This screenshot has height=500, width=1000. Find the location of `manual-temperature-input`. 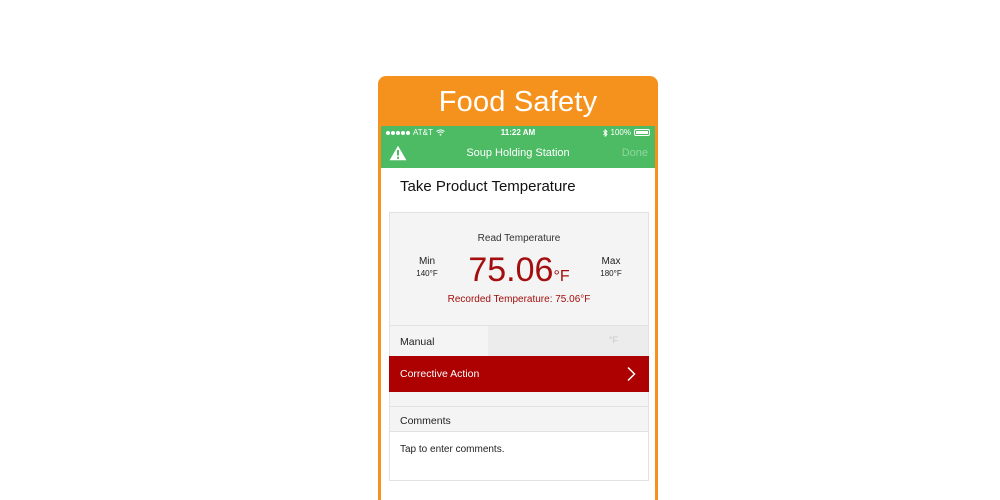

manual-temperature-input is located at coordinates (568, 341).